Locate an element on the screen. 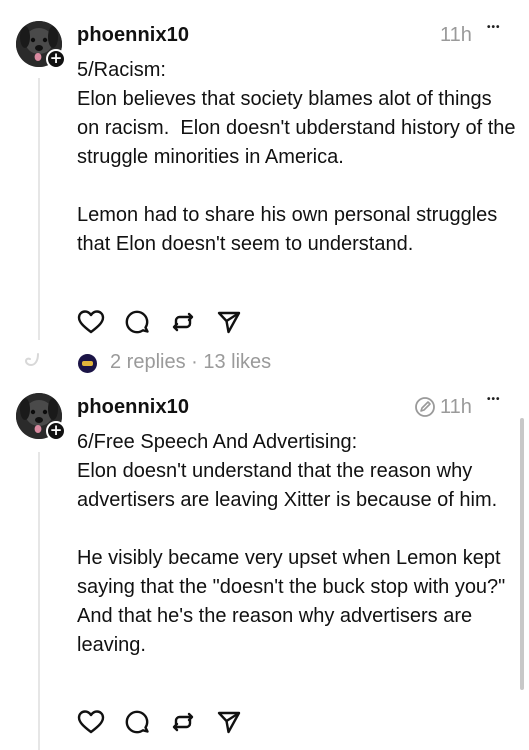 The height and width of the screenshot is (750, 529). replier-avatar is located at coordinates (87, 363).